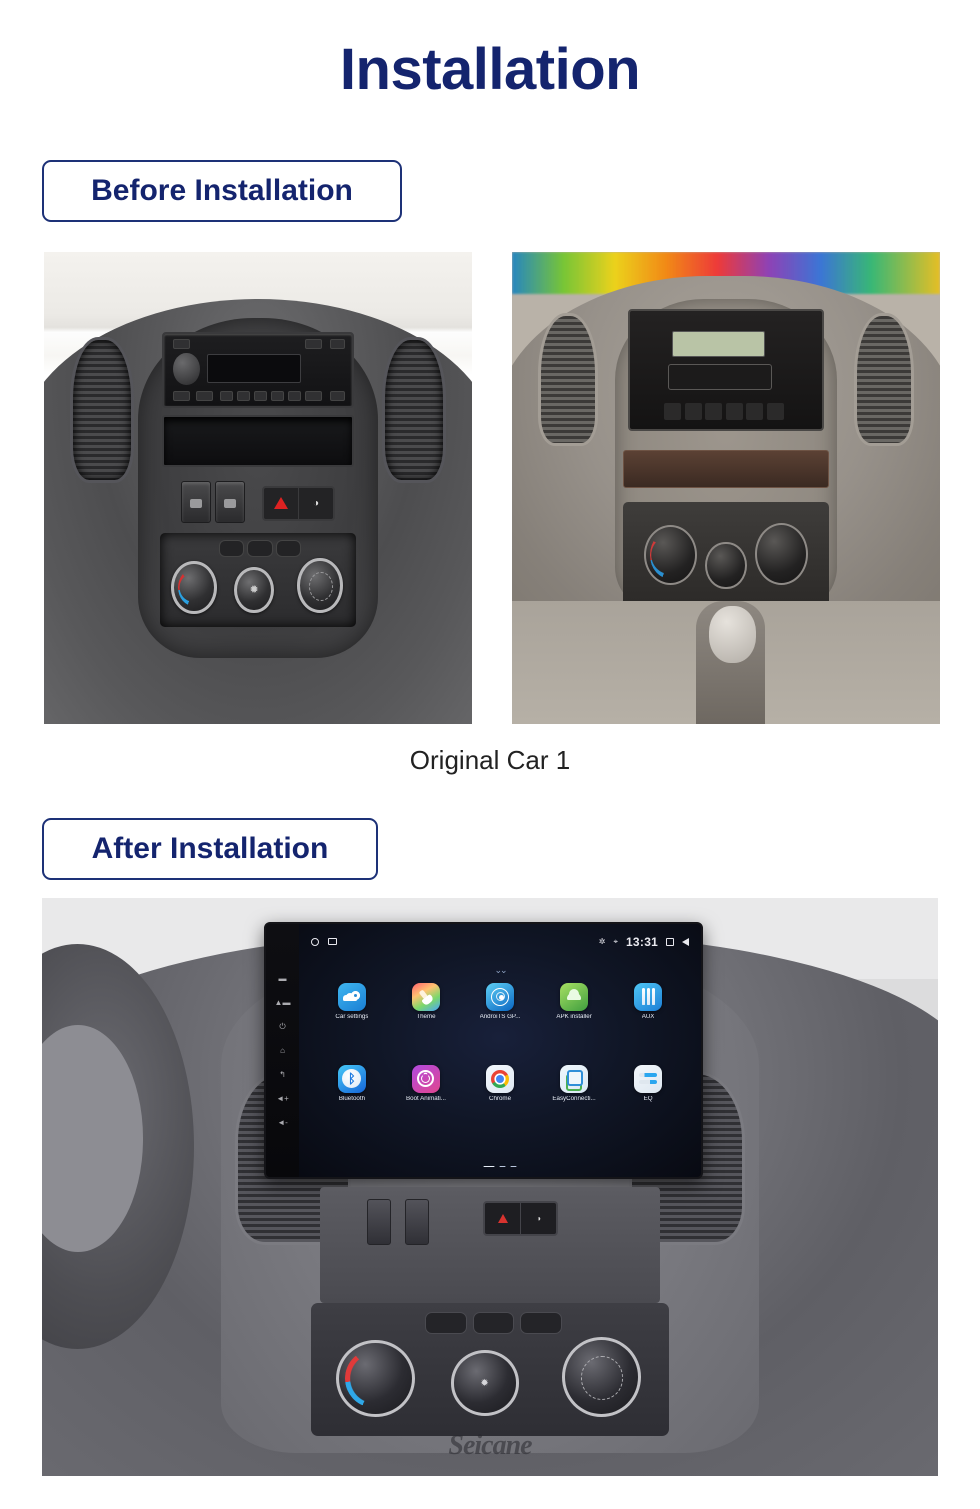  I want to click on back-icon, so click(686, 941).